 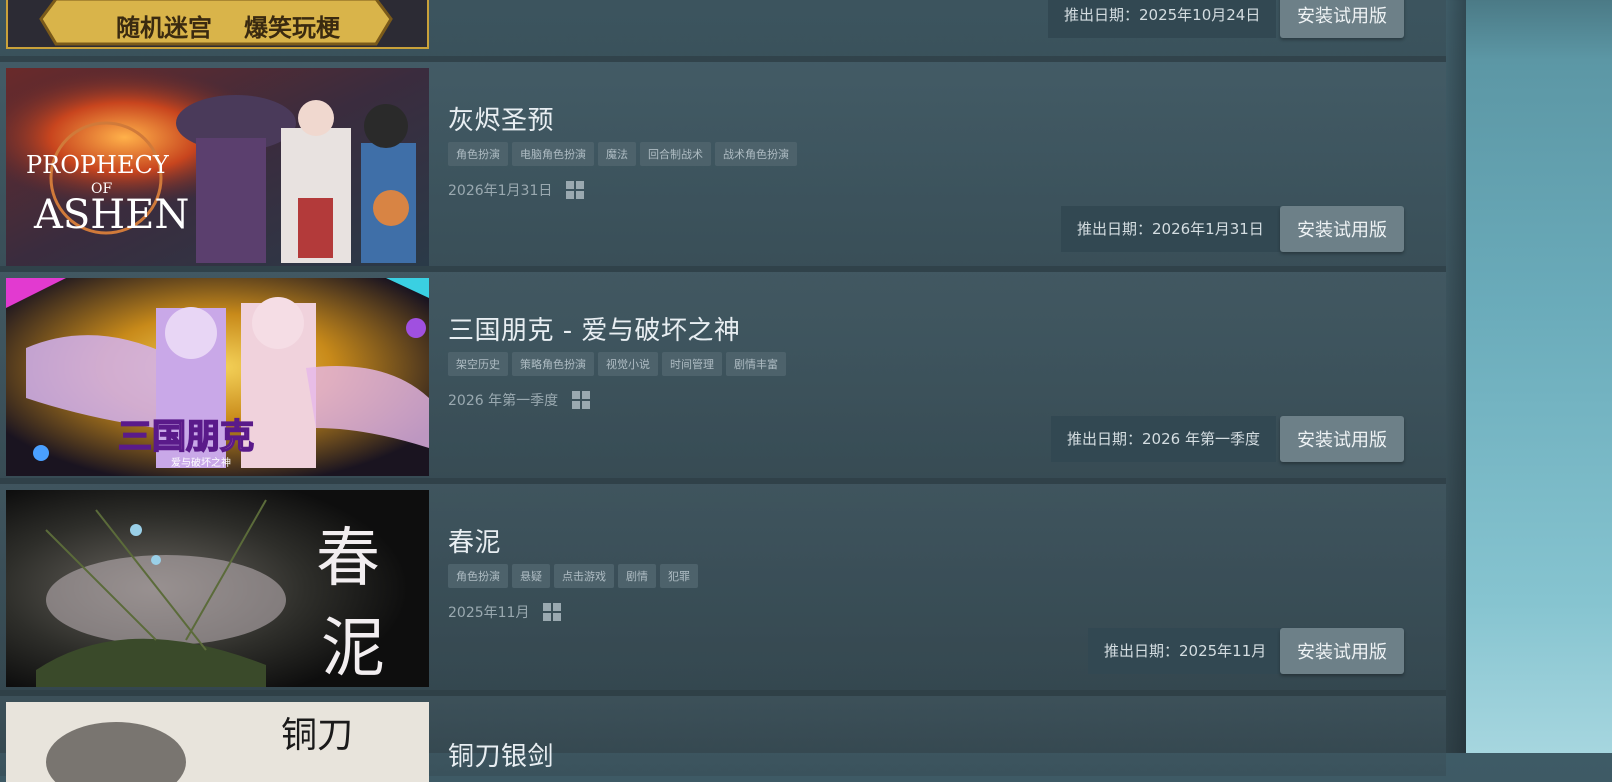 I want to click on game-tag: 剧情, so click(x=637, y=576).